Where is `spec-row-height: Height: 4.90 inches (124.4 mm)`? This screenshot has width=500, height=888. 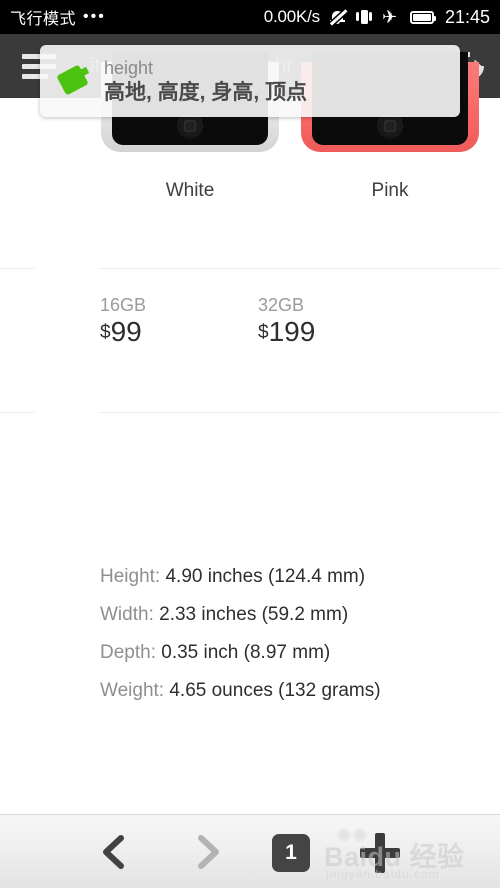
spec-row-height: Height: 4.90 inches (124.4 mm) is located at coordinates (290, 577).